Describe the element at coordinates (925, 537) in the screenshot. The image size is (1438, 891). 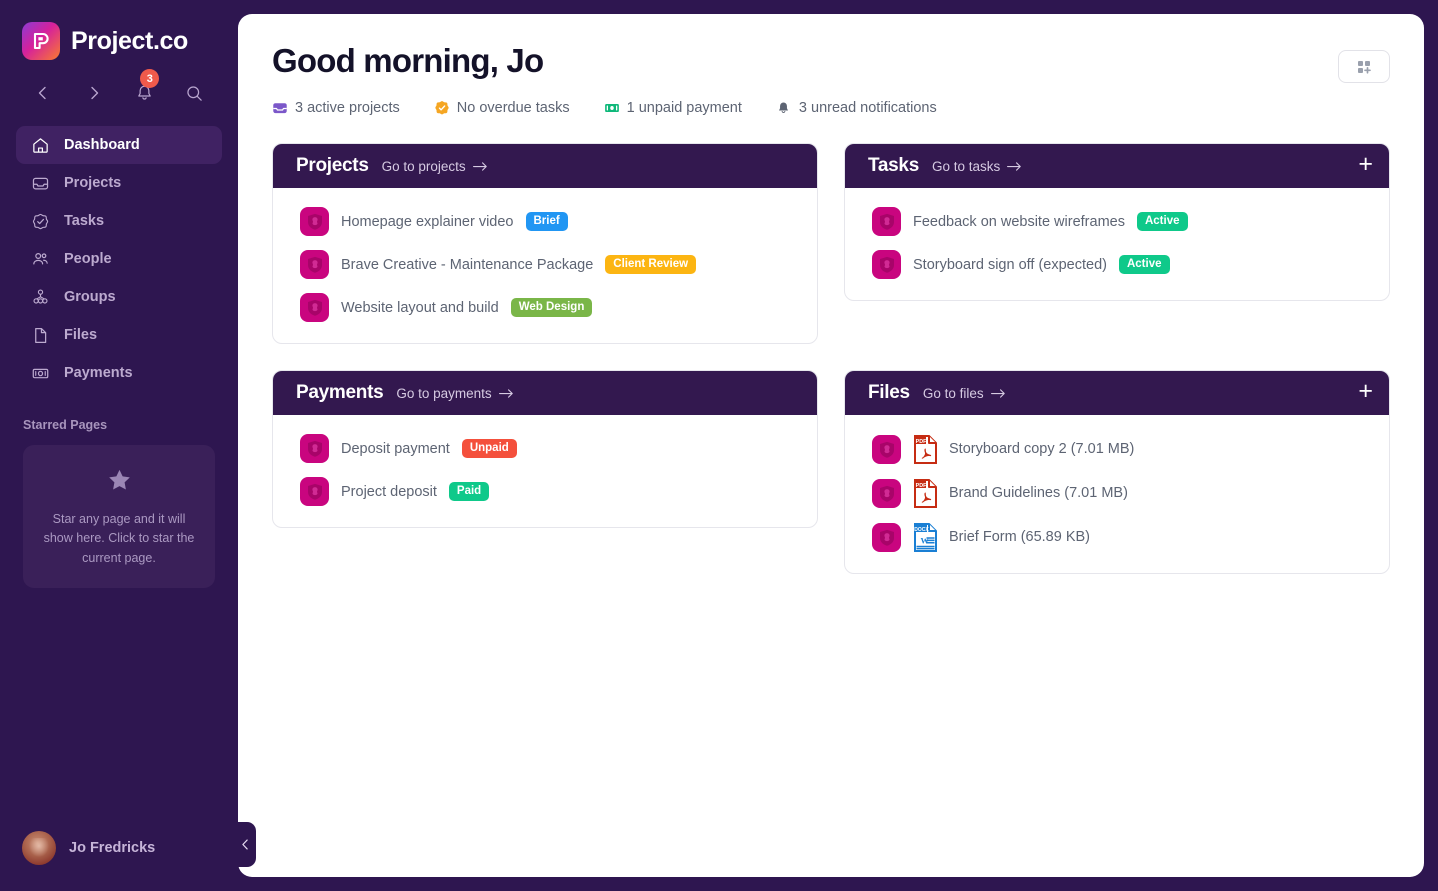
I see `docx-file-icon: DOCX W` at that location.